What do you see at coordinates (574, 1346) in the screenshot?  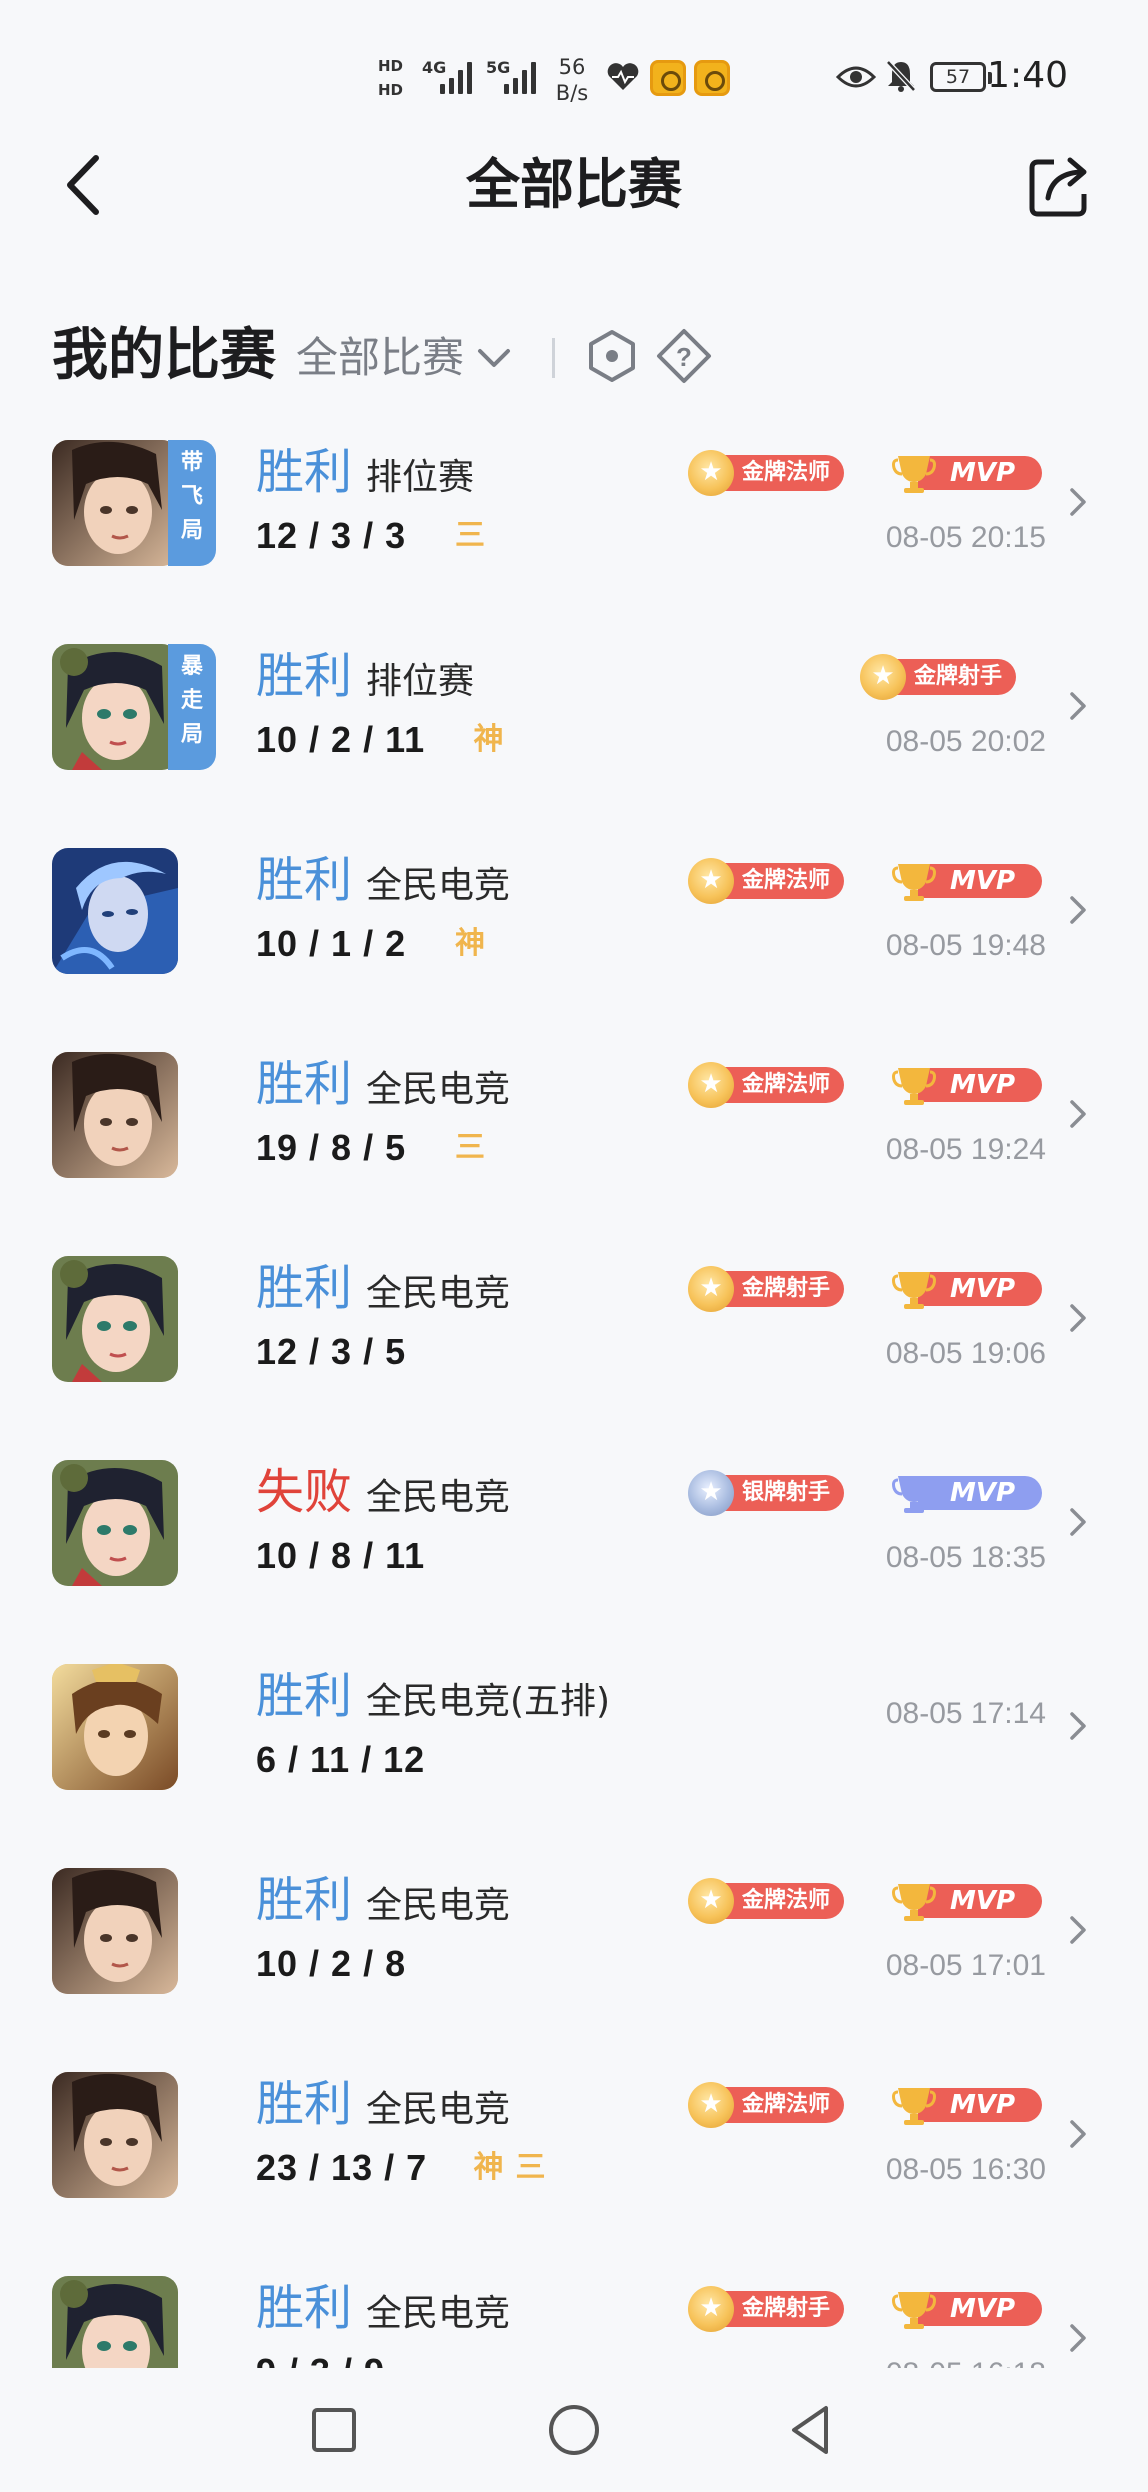 I see `match-row: 胜利 全民电竞 12 / 3 / 5 金牌射手 ★ MVP 08-05 19:06` at bounding box center [574, 1346].